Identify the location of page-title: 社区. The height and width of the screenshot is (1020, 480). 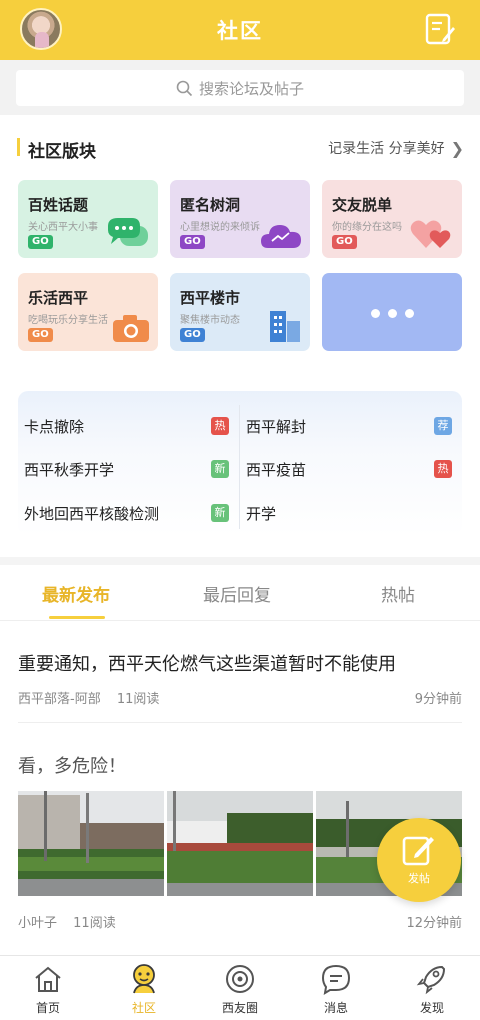
(240, 31).